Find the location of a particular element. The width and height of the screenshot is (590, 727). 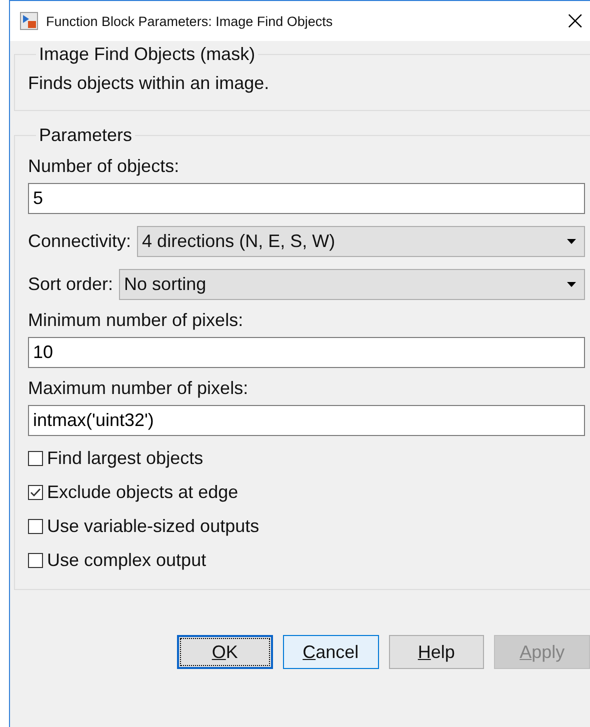

field-label: Minimum number of pixels: is located at coordinates (136, 320).